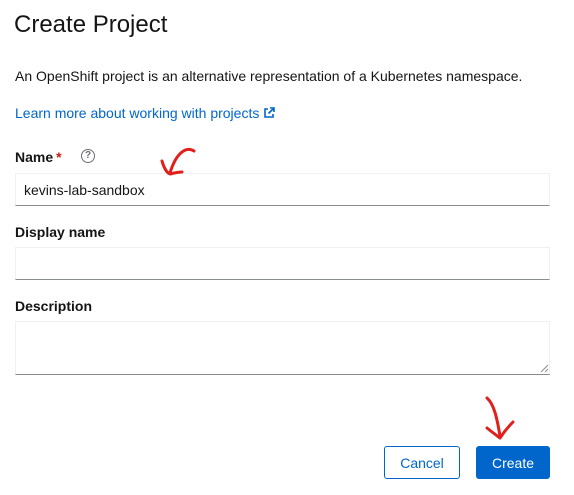  What do you see at coordinates (513, 462) in the screenshot?
I see `create-button: Create` at bounding box center [513, 462].